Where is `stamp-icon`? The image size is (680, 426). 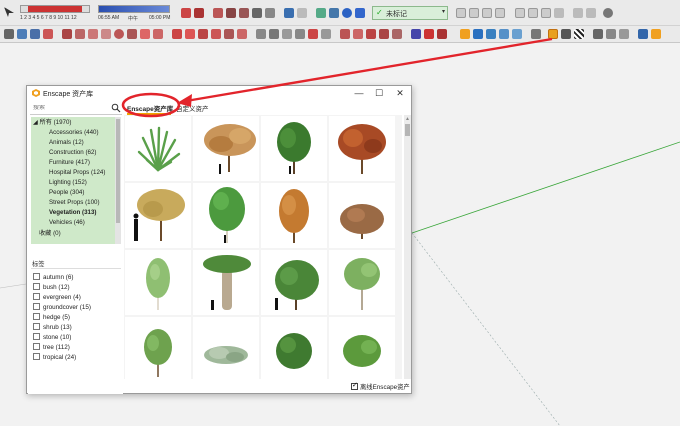
stamp-icon is located at coordinates (371, 34).